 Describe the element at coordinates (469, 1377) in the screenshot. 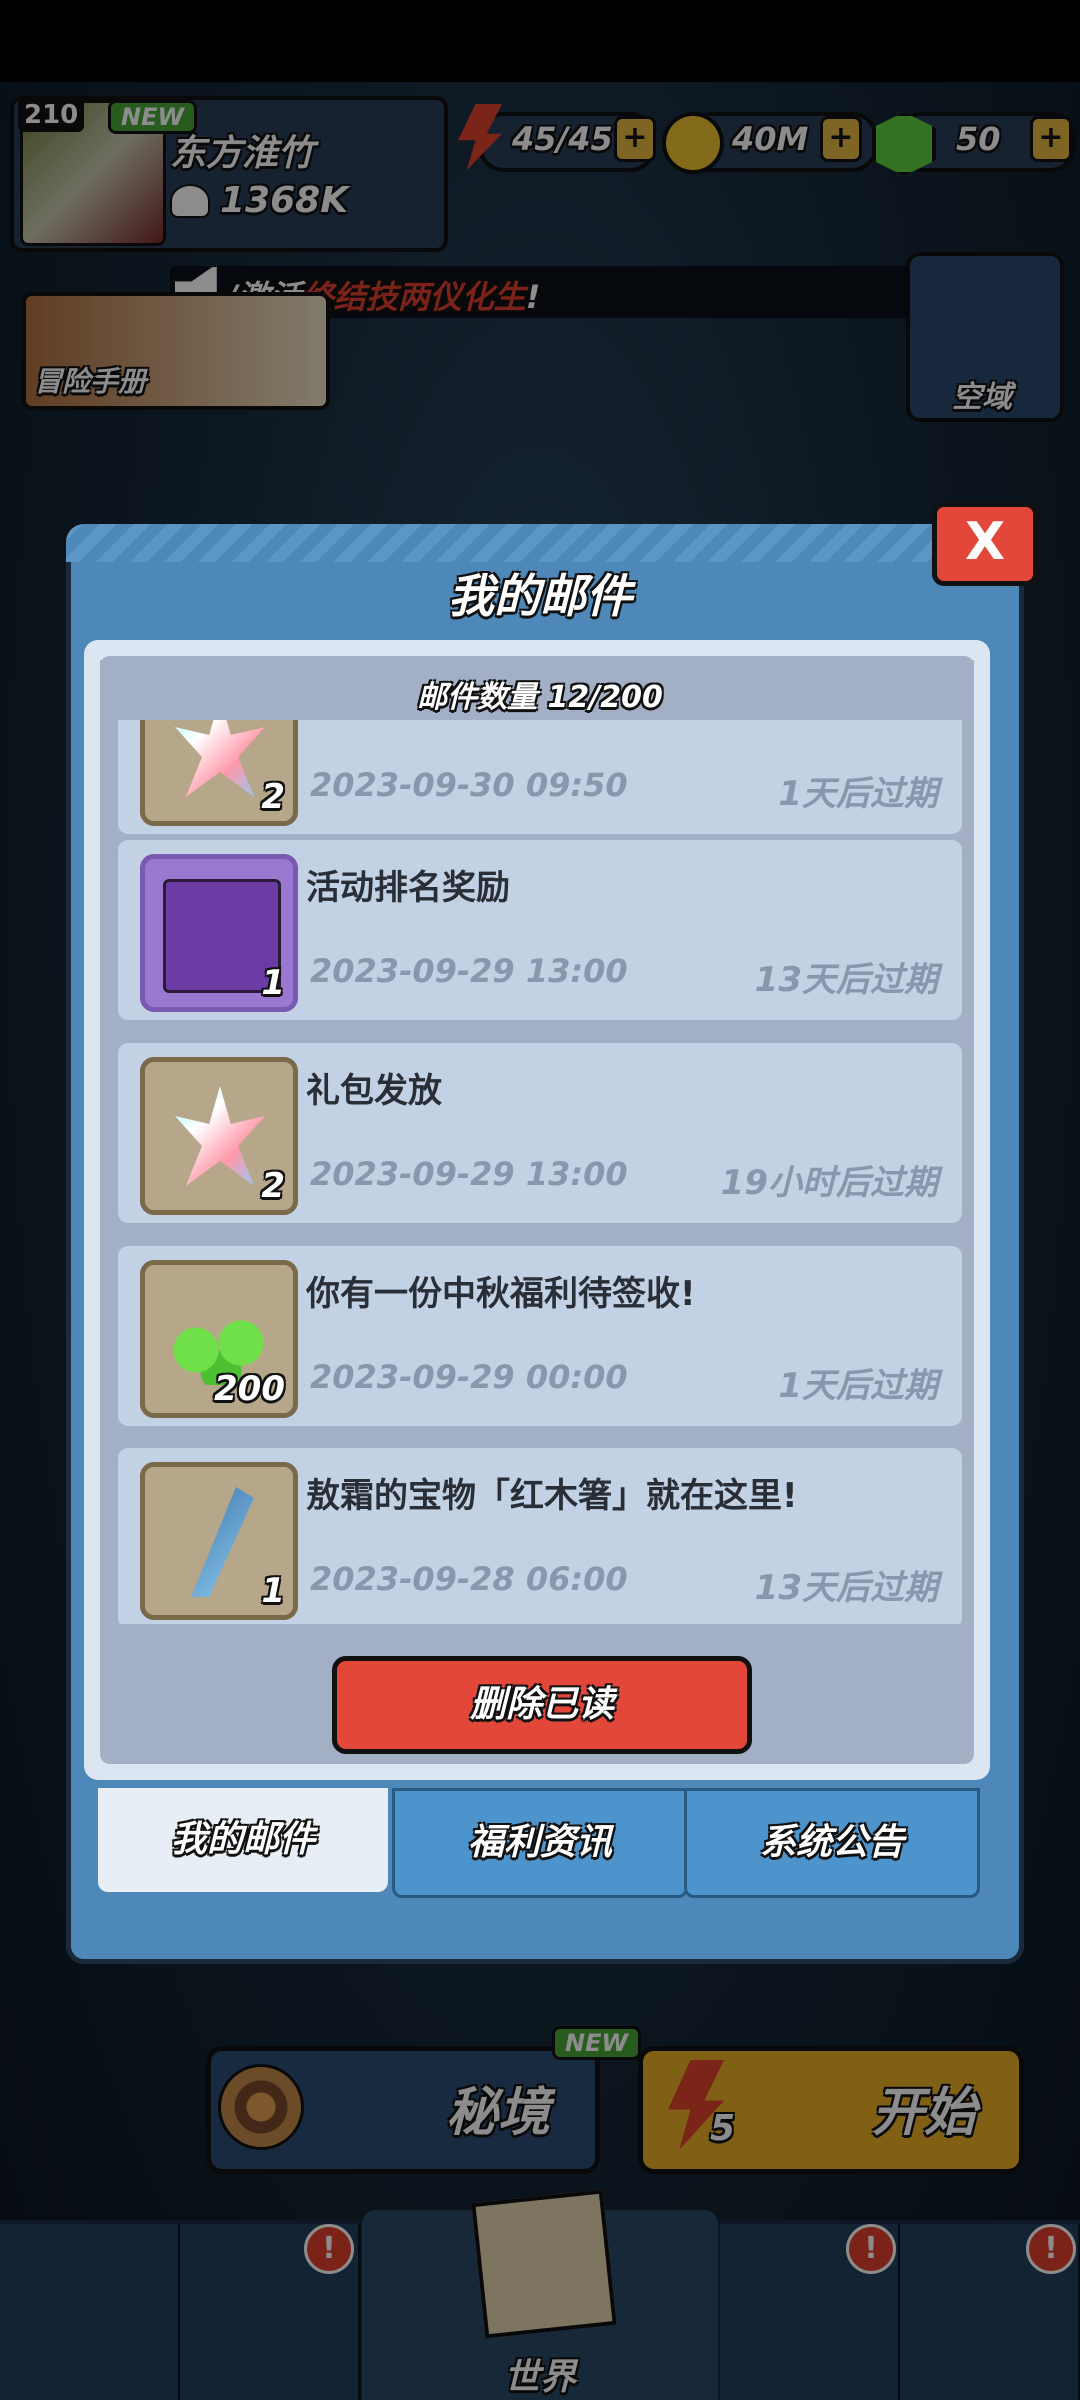

I see `mail-date: 2023-09-29 00:00` at that location.